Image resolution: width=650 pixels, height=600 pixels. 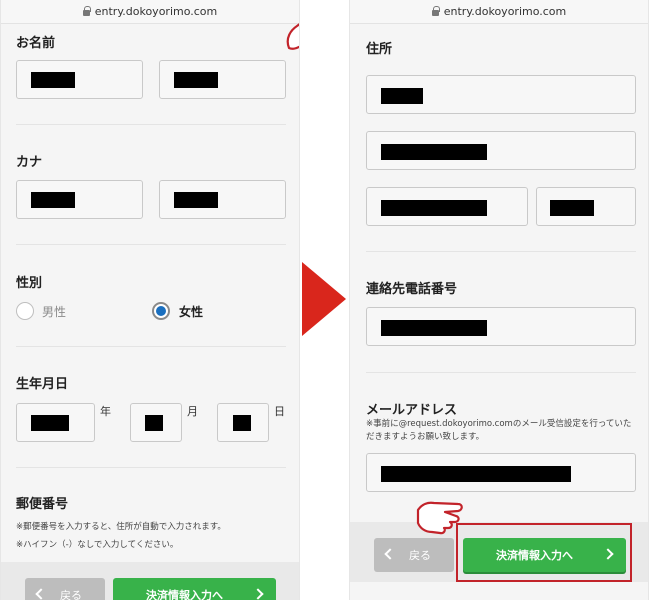 What do you see at coordinates (79, 199) in the screenshot?
I see `last-name-kana-input` at bounding box center [79, 199].